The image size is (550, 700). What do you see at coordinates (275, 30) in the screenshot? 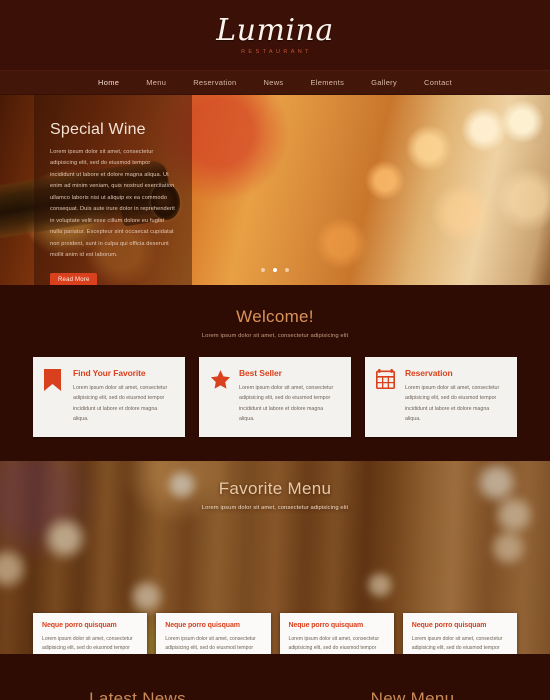
I see `logo-wordmark: Lumina` at bounding box center [275, 30].